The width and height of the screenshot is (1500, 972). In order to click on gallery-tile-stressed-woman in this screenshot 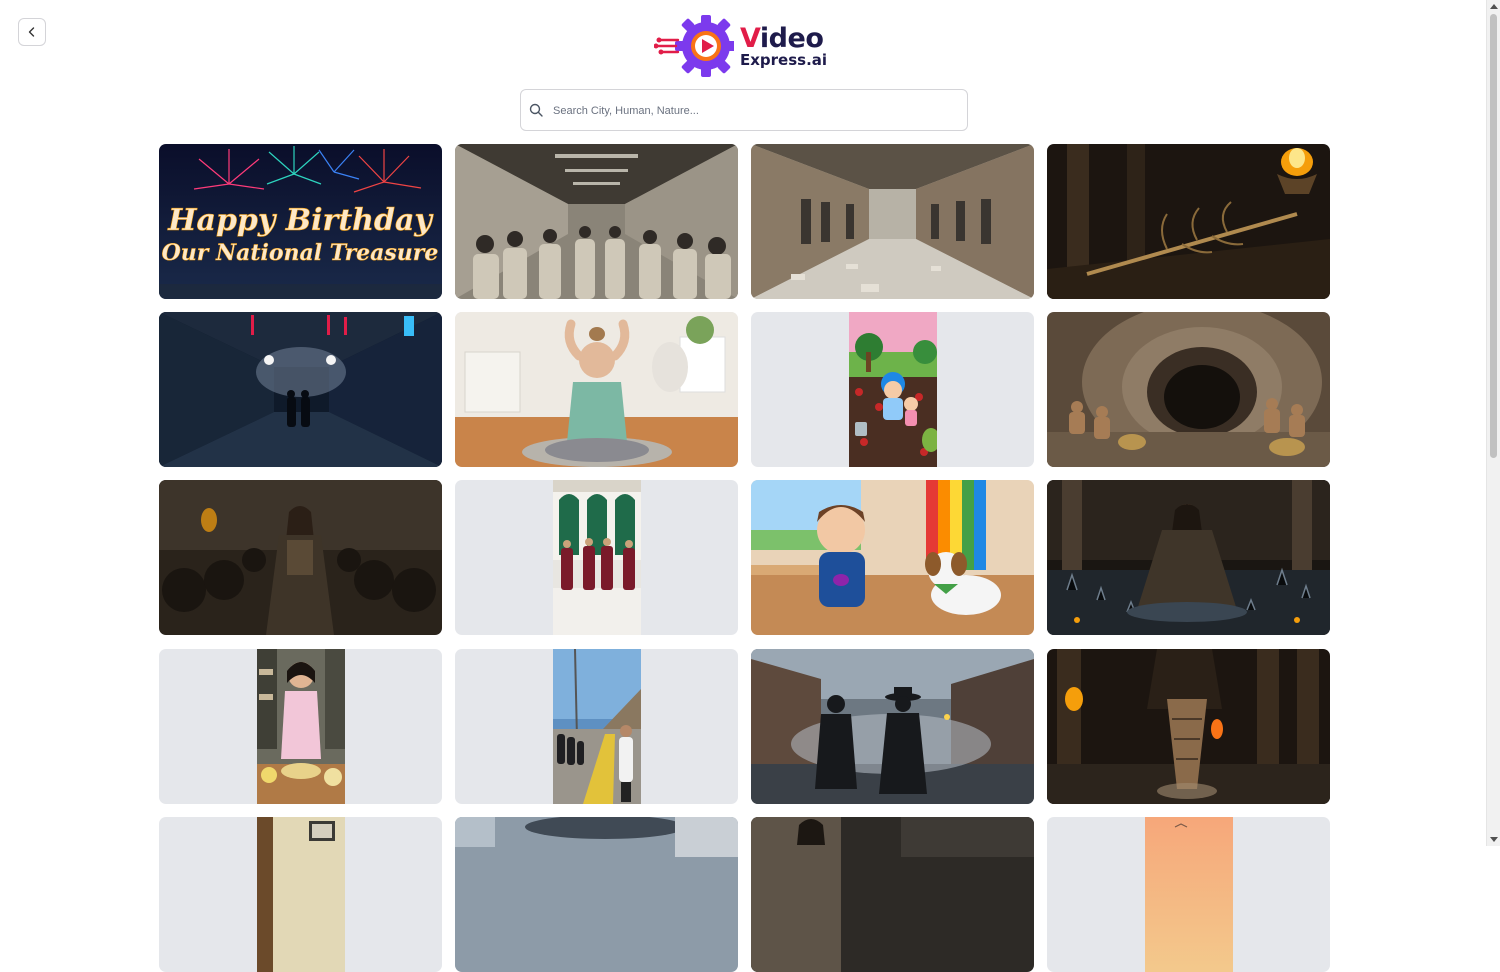, I will do `click(596, 389)`.